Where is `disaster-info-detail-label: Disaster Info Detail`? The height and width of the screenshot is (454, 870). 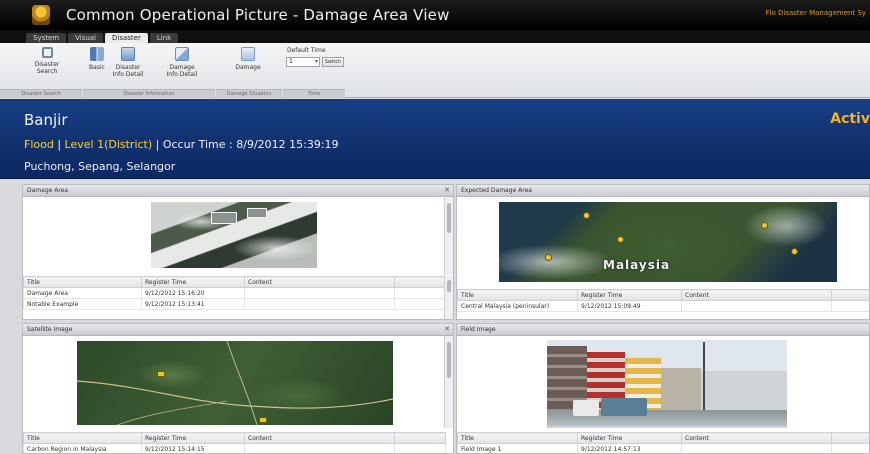 disaster-info-detail-label: Disaster Info Detail is located at coordinates (128, 71).